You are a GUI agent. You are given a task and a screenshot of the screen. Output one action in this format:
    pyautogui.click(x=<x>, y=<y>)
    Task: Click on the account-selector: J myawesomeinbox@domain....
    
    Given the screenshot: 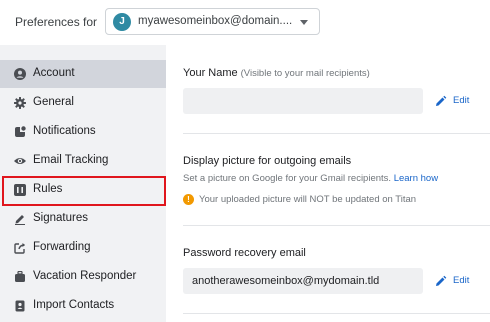 What is the action you would take?
    pyautogui.click(x=212, y=21)
    